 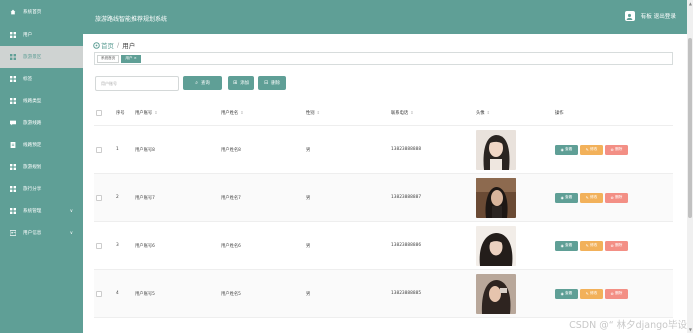 What do you see at coordinates (41, 35) in the screenshot?
I see `sidebar-item-users: 用户` at bounding box center [41, 35].